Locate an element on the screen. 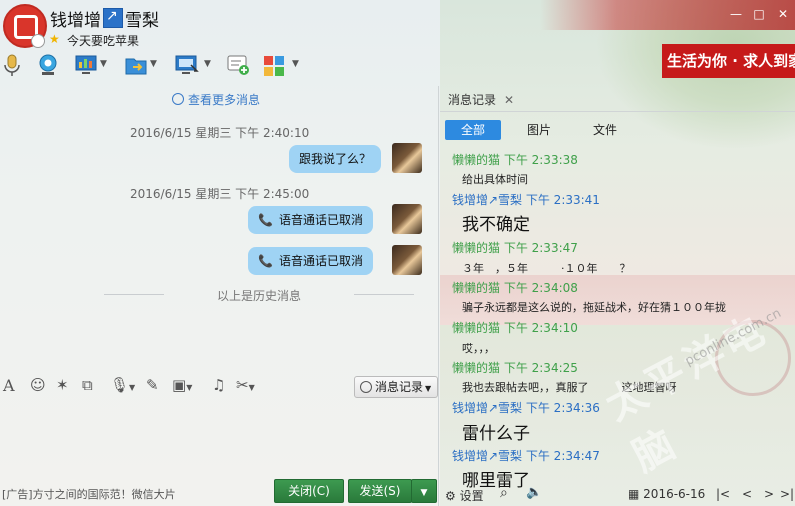  font-button: A is located at coordinates (9, 387).